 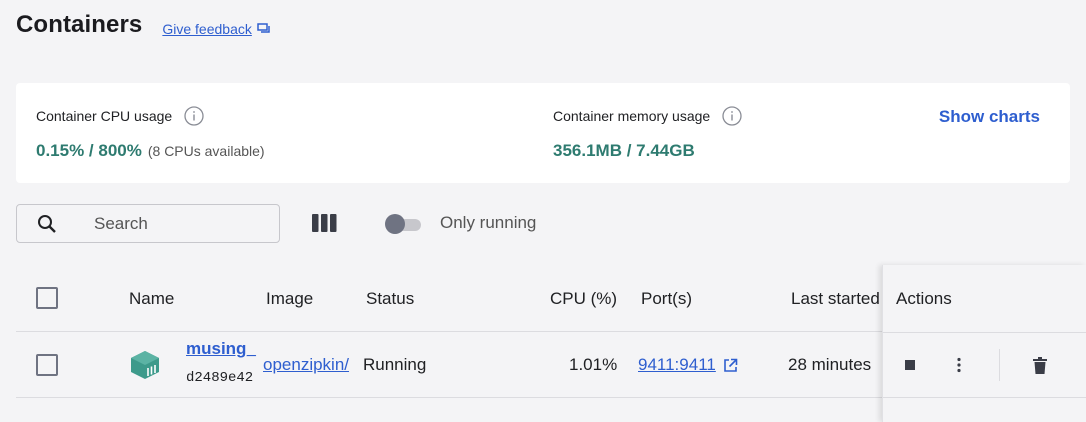 I want to click on more-actions-button, so click(x=959, y=365).